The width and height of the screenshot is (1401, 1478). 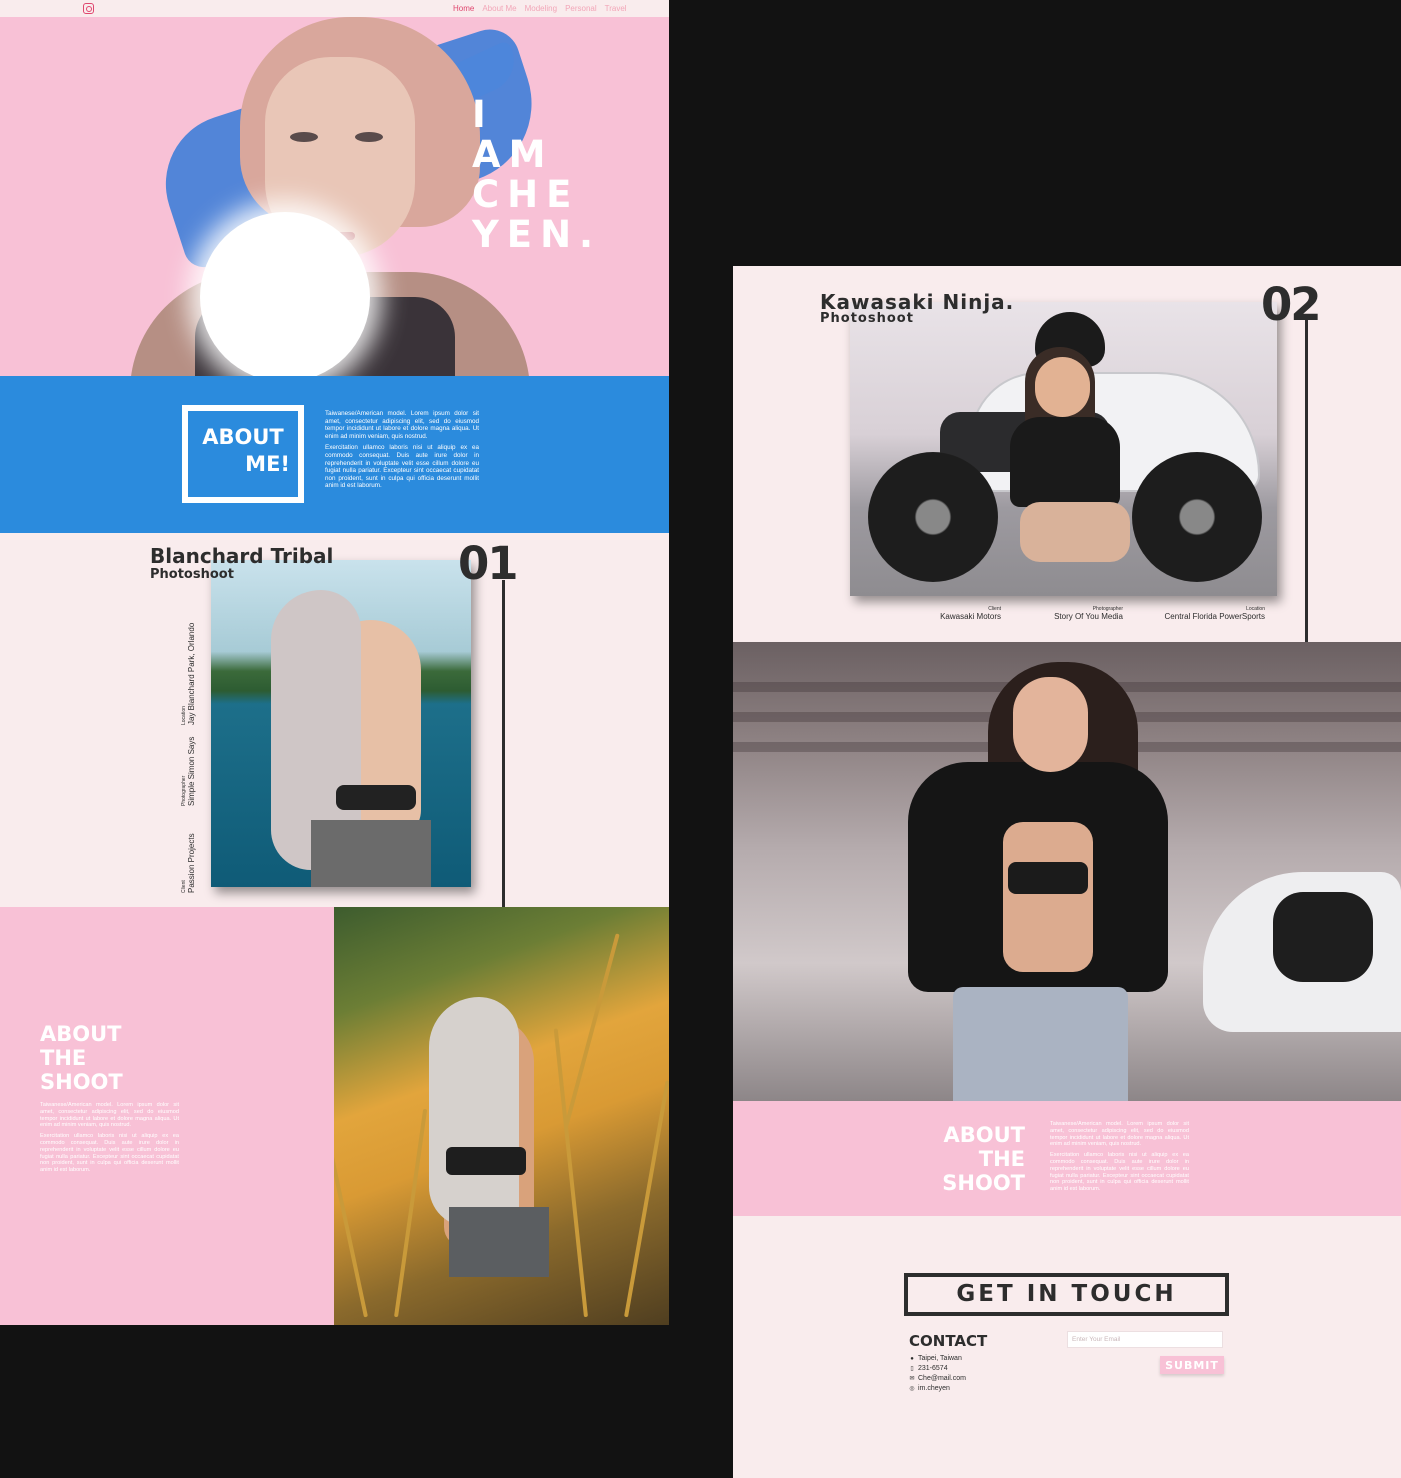 I want to click on credit-client: Client Passion Projects, so click(x=188, y=863).